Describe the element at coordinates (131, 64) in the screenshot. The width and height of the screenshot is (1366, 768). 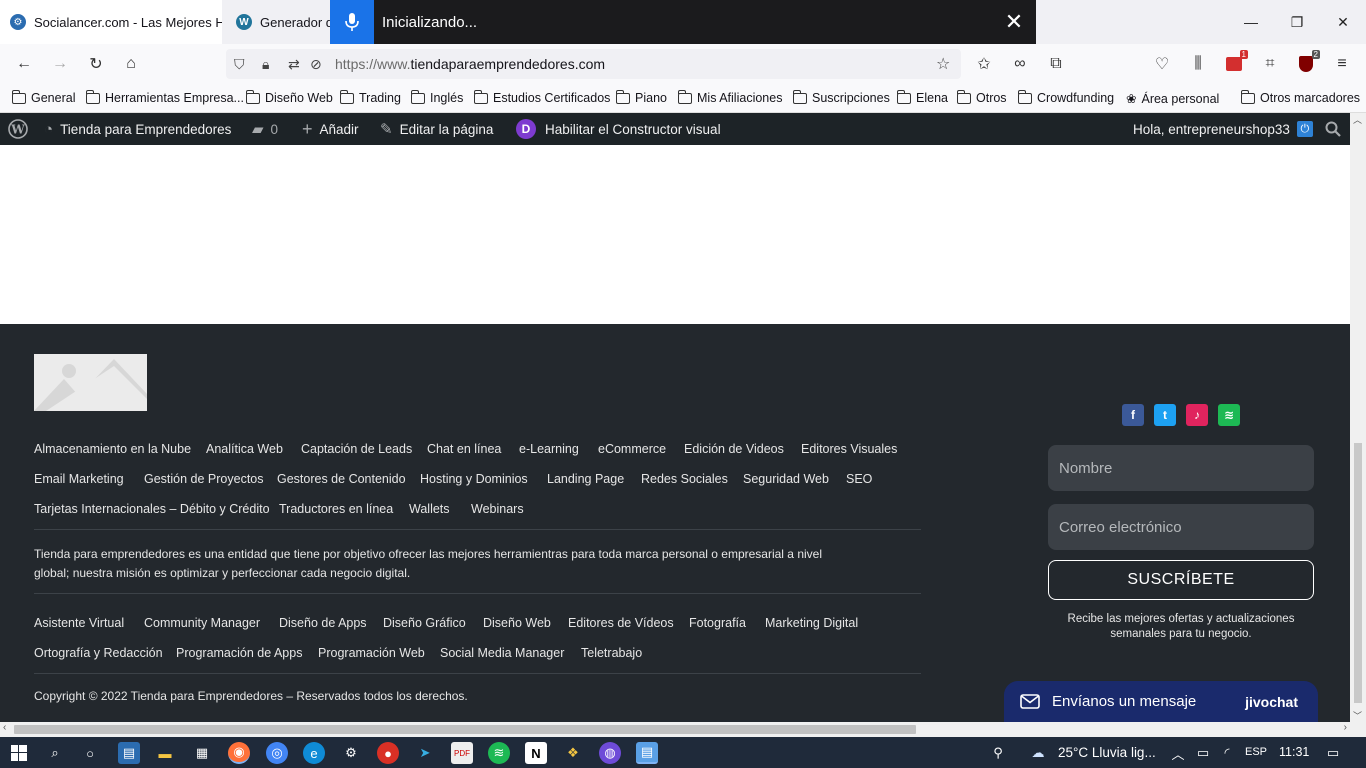
I see `home-icon: ⌂` at that location.